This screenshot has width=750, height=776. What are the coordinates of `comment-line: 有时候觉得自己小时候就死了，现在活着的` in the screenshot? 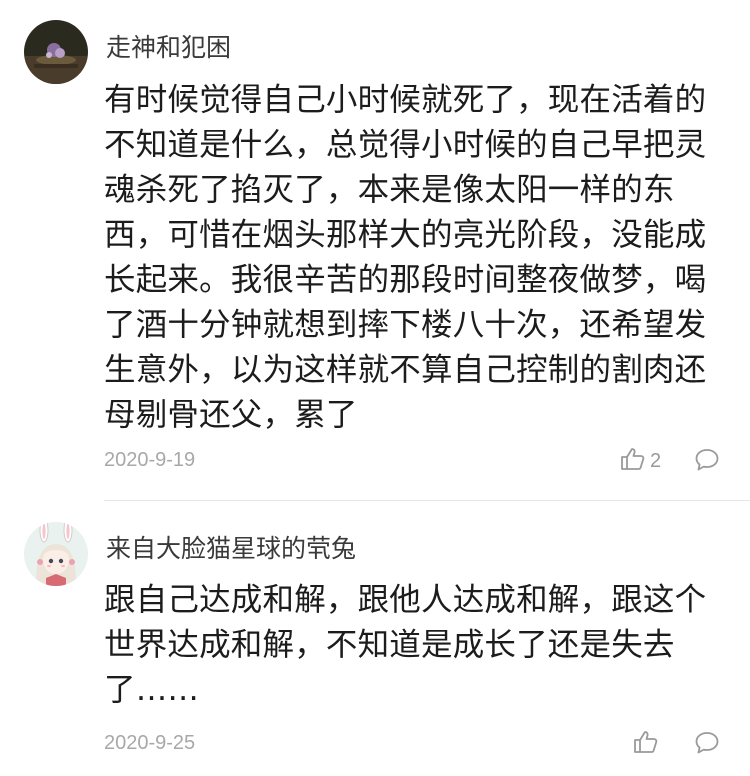 It's located at (405, 100).